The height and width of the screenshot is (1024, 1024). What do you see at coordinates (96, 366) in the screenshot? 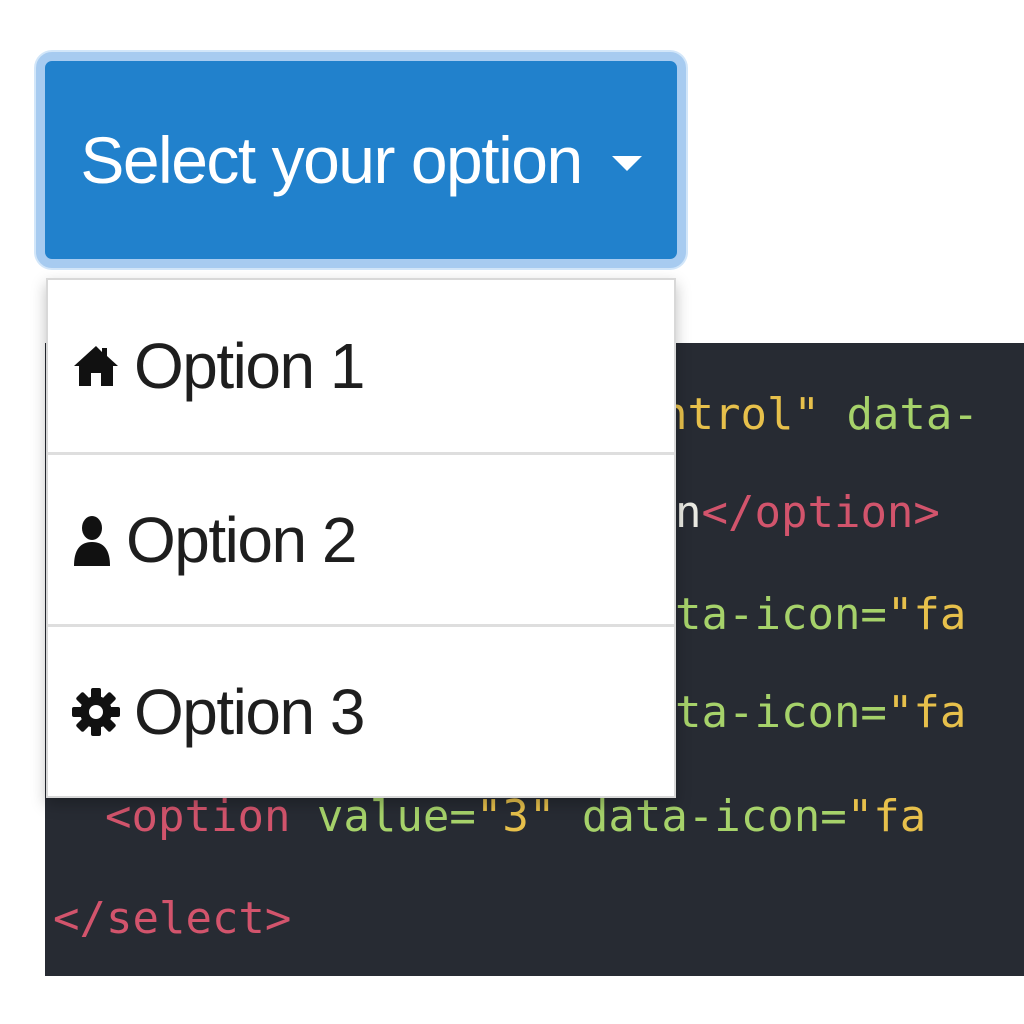
I see `home-icon` at bounding box center [96, 366].